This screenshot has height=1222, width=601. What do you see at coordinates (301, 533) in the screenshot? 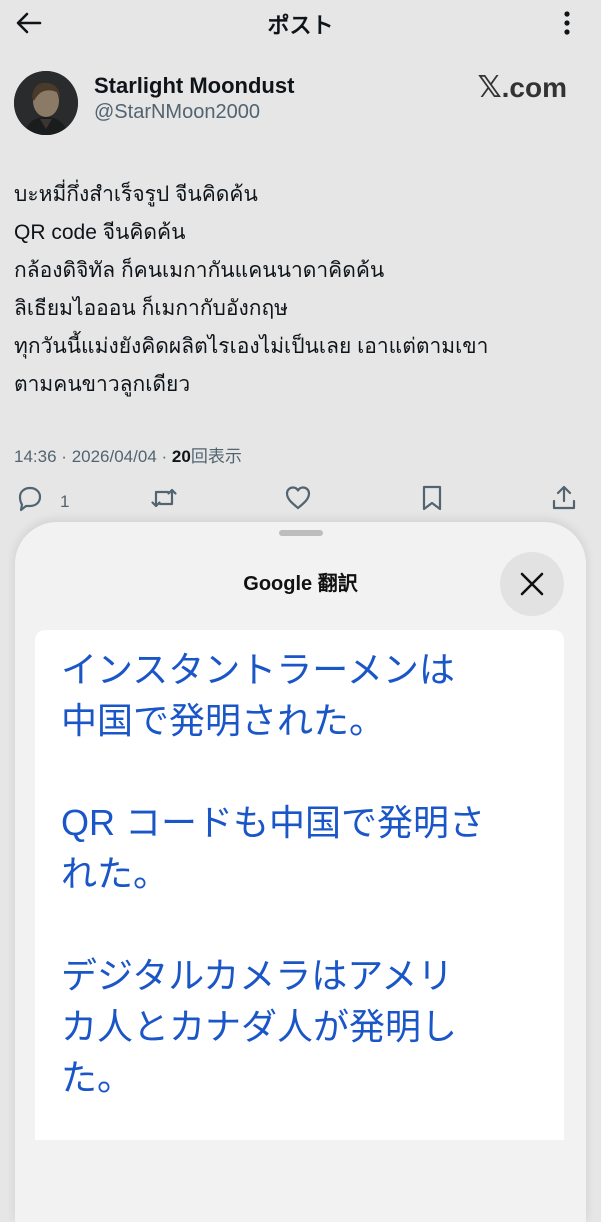
I see `sheet-grabber` at bounding box center [301, 533].